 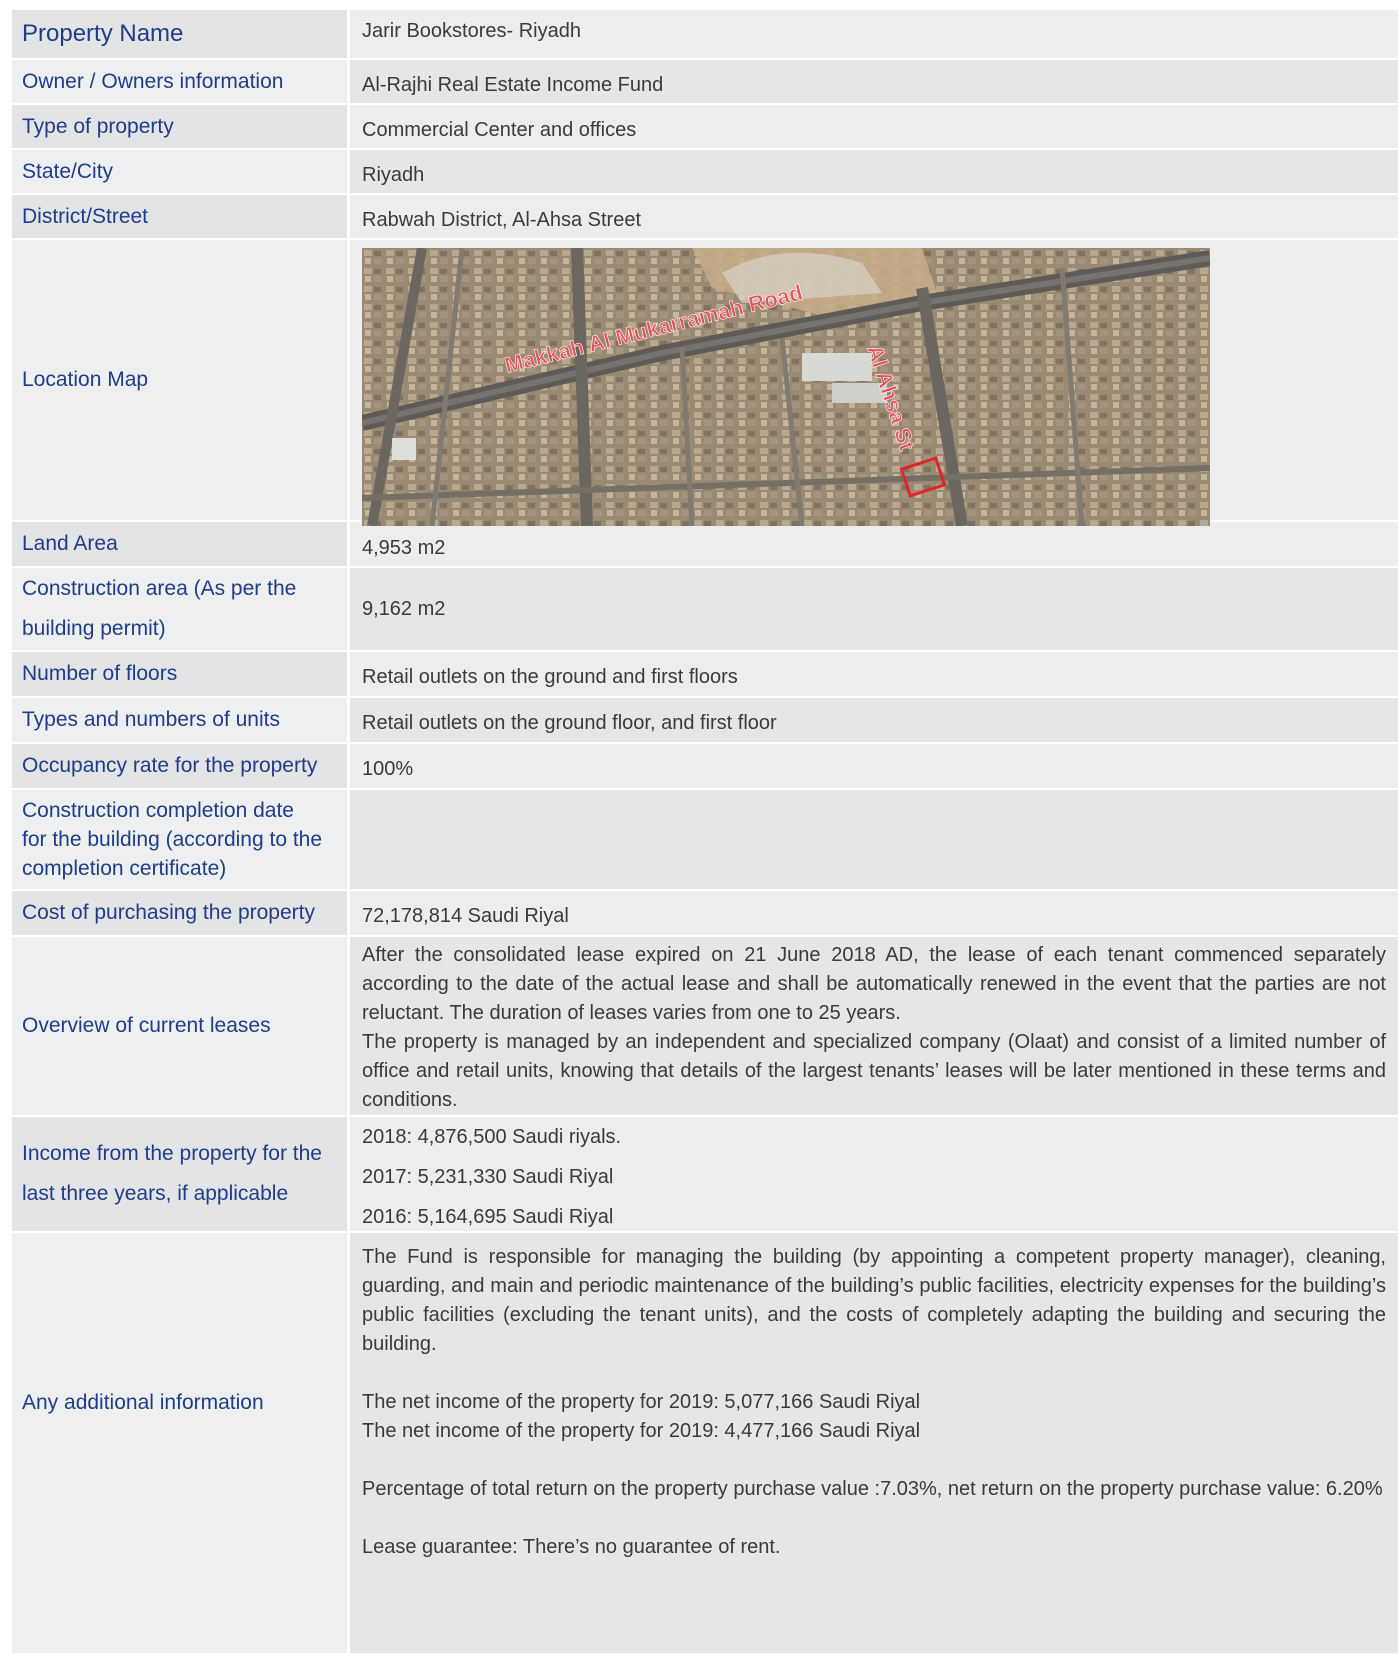 What do you see at coordinates (124, 868) in the screenshot?
I see `label-completion-date-line-3: completion certificate)` at bounding box center [124, 868].